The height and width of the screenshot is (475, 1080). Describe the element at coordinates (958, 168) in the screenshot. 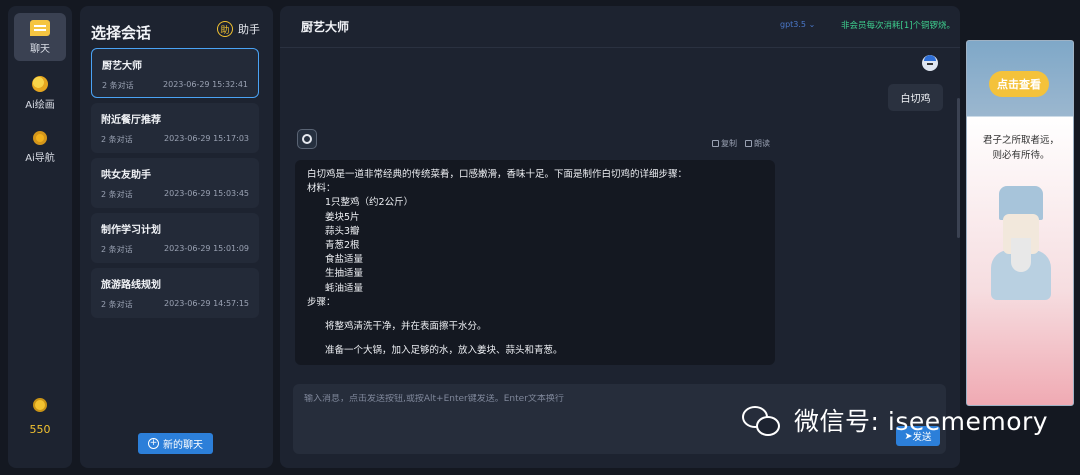

I see `chat-scrollbar` at that location.